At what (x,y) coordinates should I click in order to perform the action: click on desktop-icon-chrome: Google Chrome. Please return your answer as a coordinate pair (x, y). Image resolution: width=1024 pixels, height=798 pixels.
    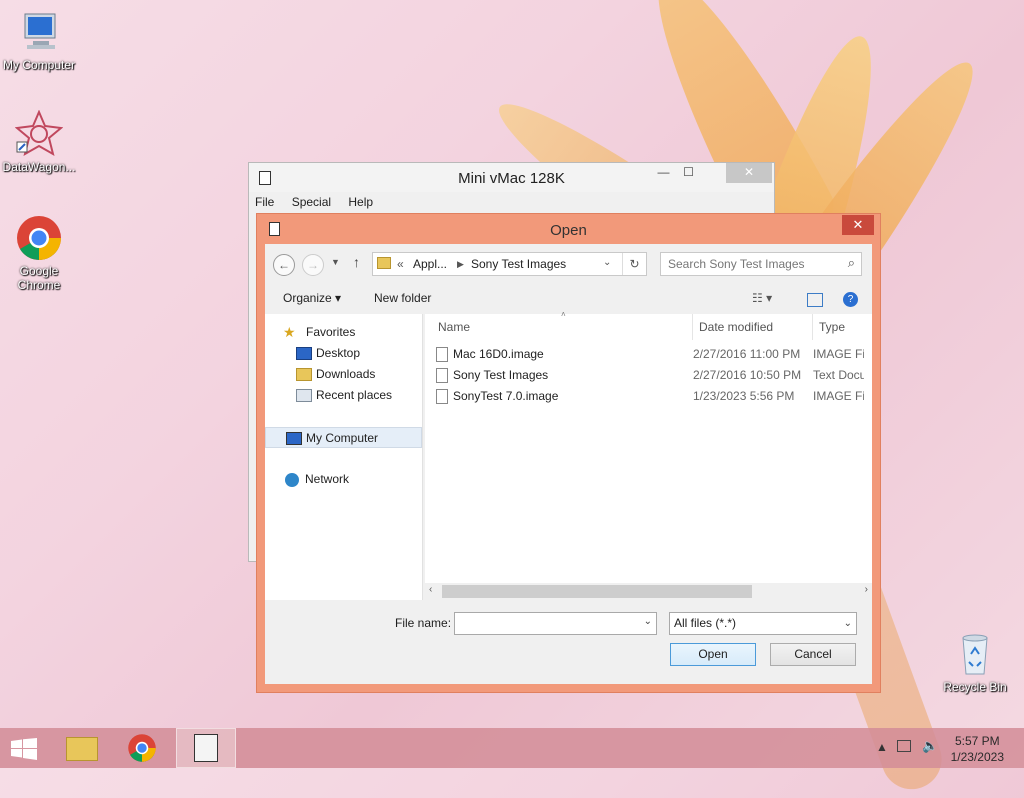
    Looking at the image, I should click on (39, 253).